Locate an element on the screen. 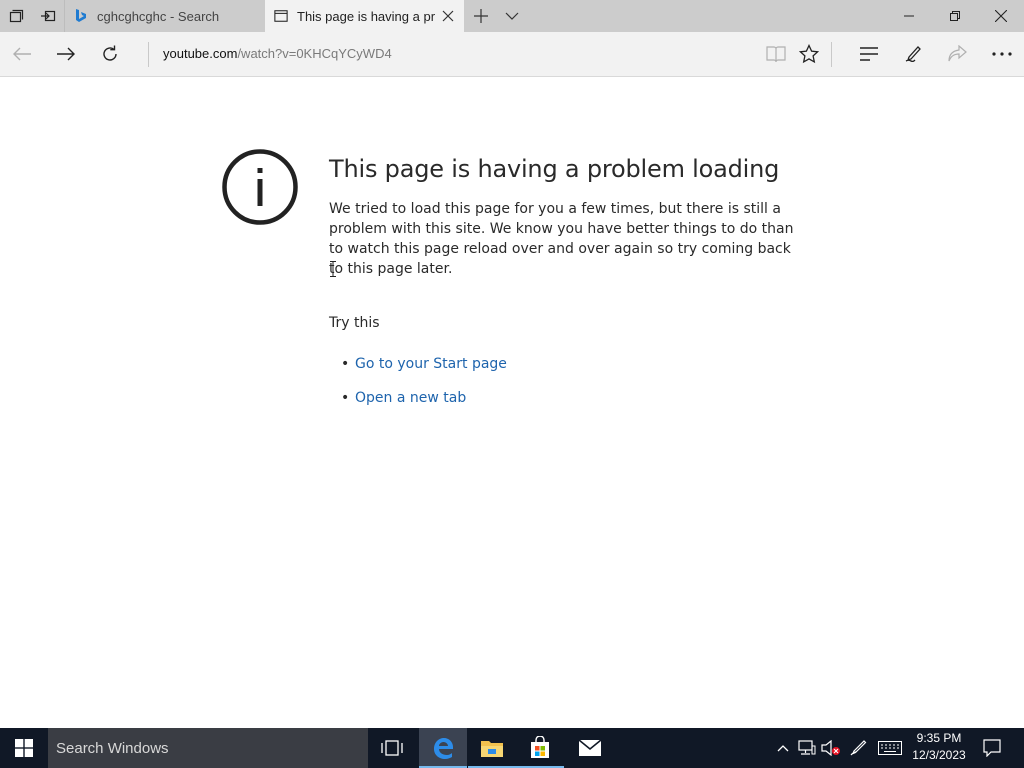  plus-icon is located at coordinates (481, 16).